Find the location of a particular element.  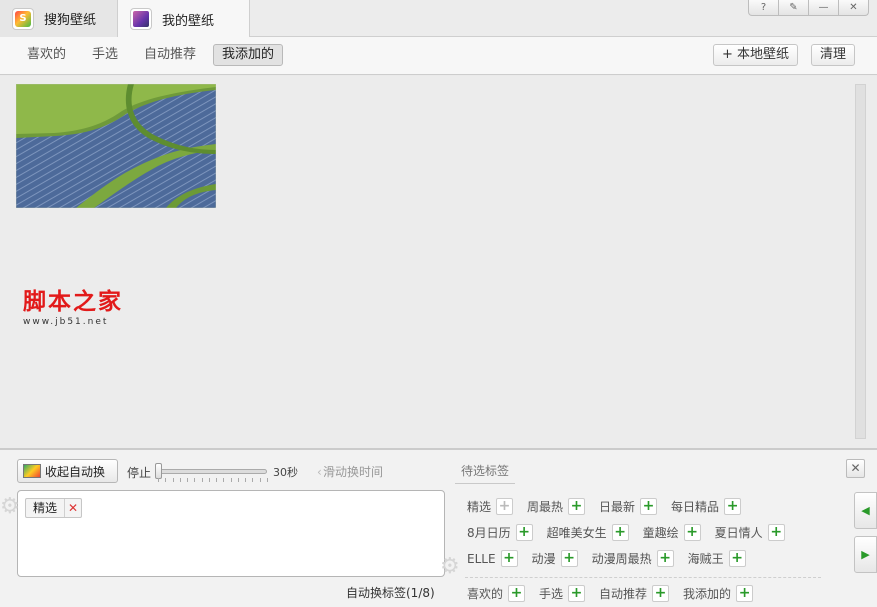

selected-tags-box: 精选 ✕ is located at coordinates (231, 533).